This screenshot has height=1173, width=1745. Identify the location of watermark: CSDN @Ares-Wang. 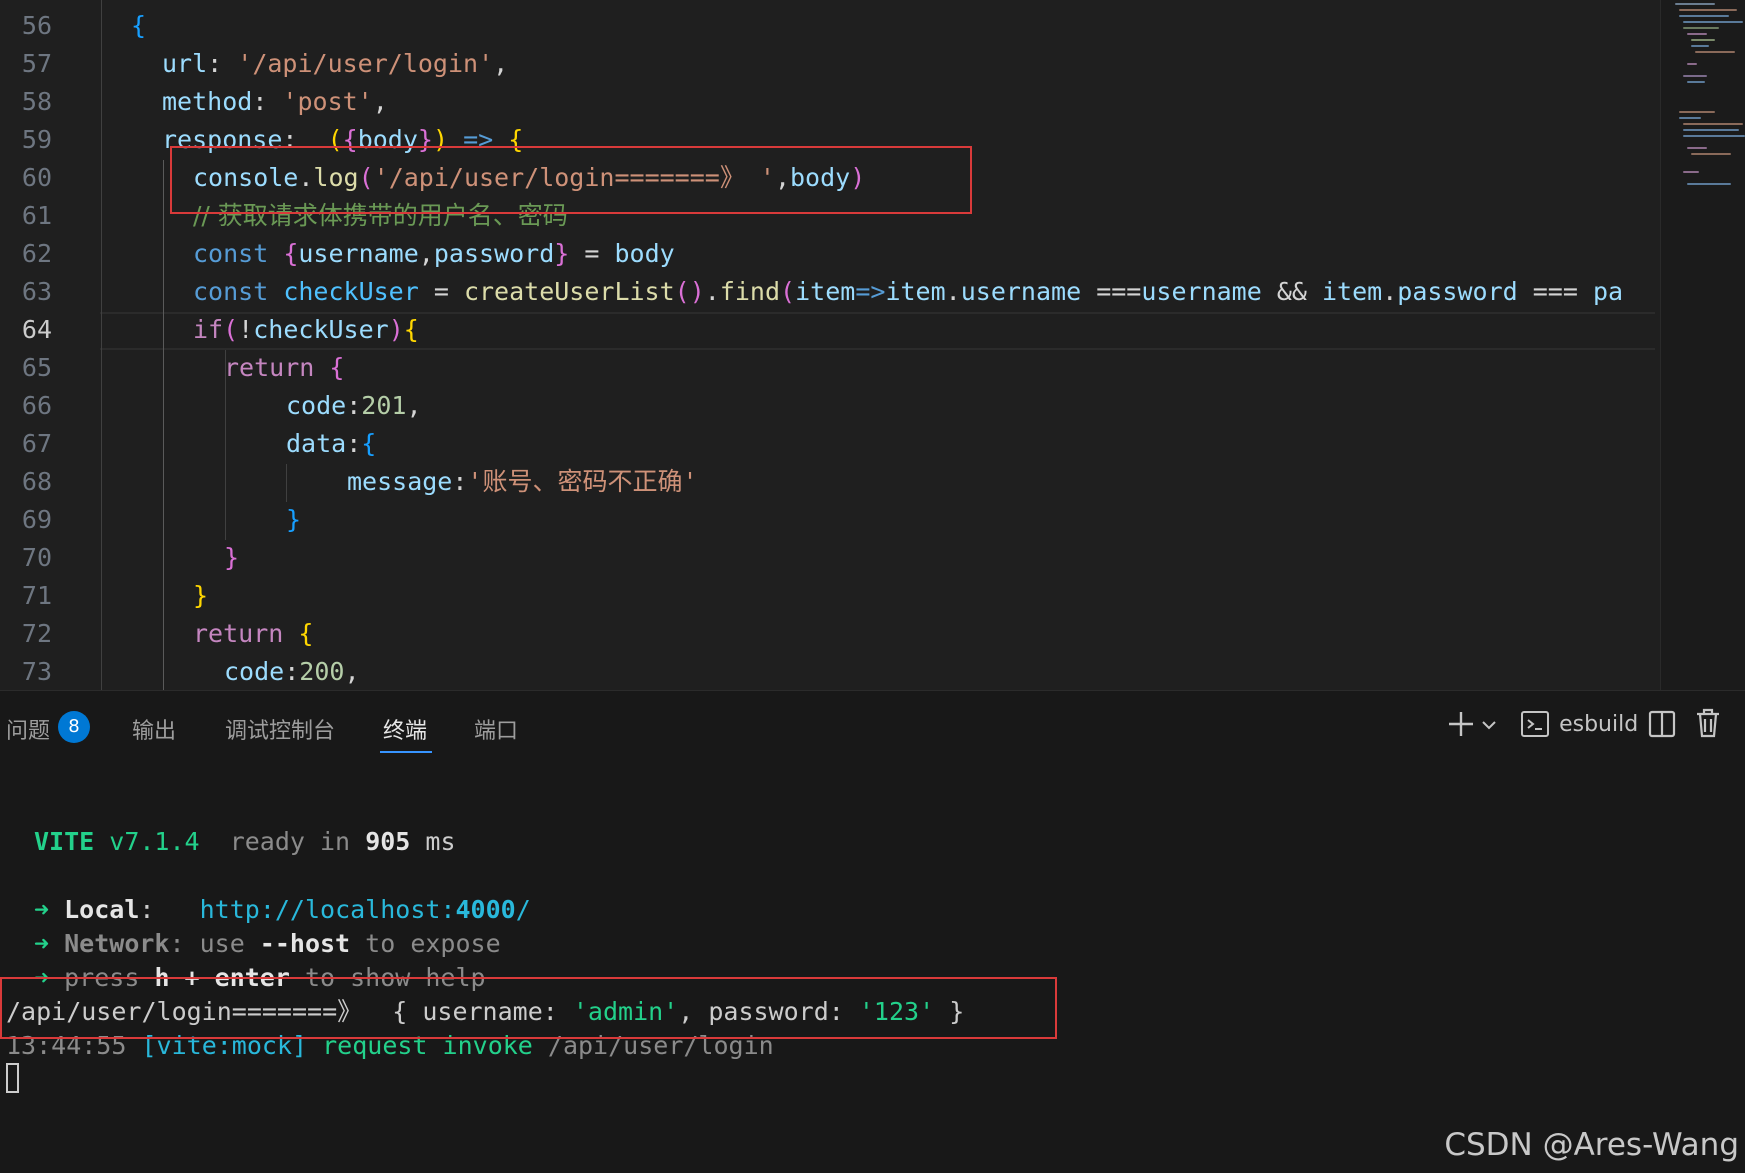
(1591, 1145).